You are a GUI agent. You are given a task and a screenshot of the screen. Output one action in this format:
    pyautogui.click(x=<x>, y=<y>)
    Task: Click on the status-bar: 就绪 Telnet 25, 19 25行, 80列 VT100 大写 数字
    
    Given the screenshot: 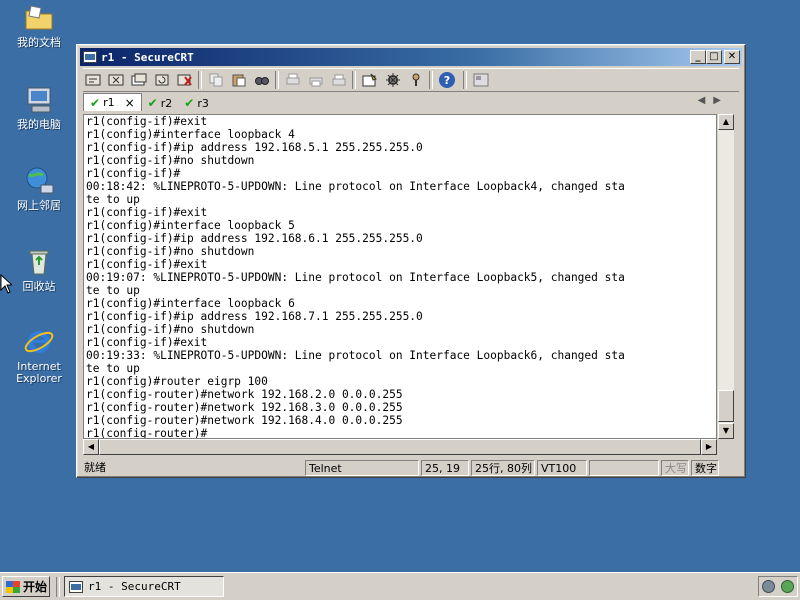 What is the action you would take?
    pyautogui.click(x=412, y=468)
    